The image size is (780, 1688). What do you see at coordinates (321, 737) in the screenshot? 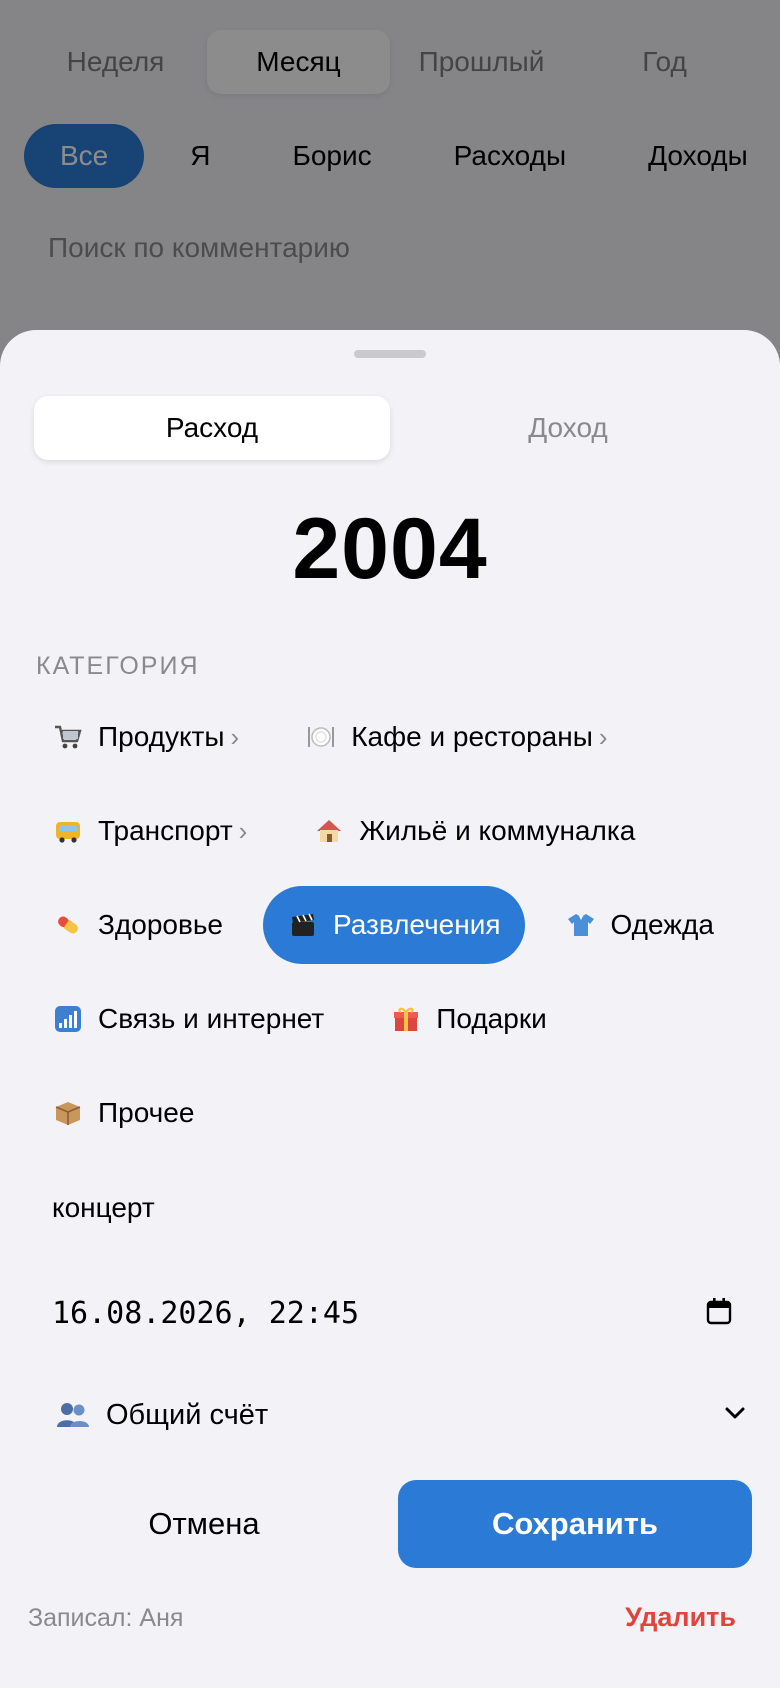
I see `plate-icon` at bounding box center [321, 737].